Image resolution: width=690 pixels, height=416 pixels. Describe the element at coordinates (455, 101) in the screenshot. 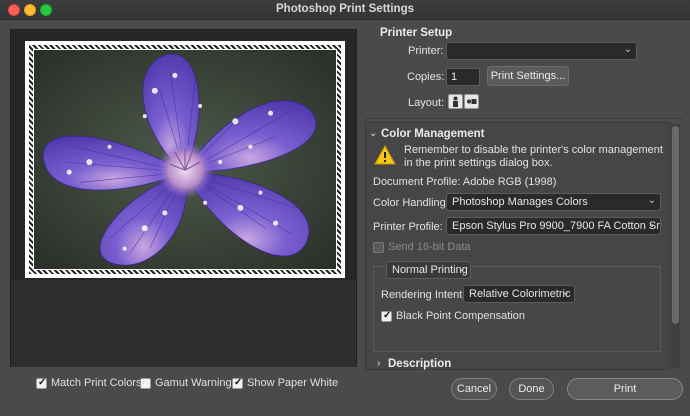

I see `portrait-layout-icon` at that location.